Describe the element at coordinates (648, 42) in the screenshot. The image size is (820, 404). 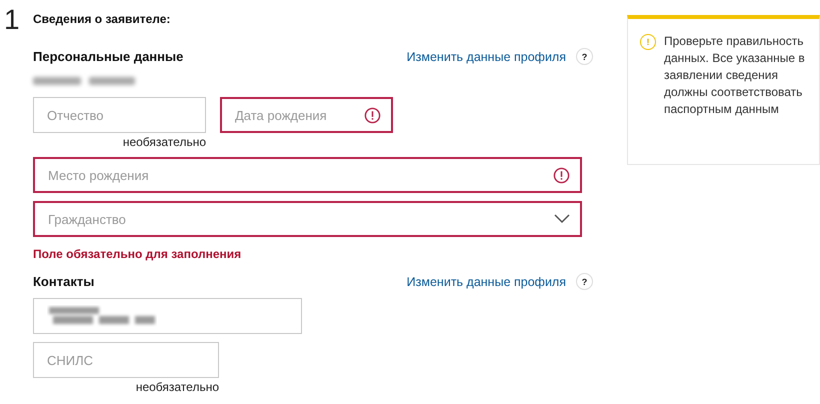
I see `warning-icon: !` at that location.